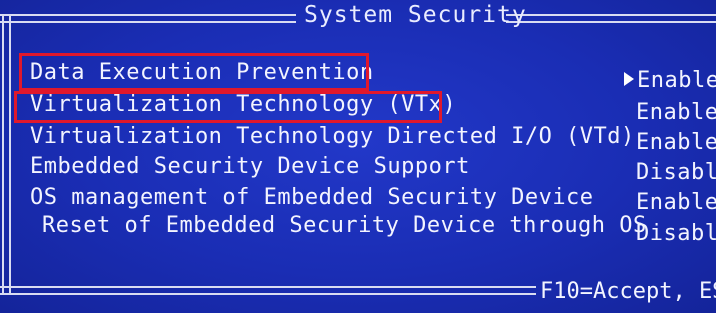  What do you see at coordinates (676, 202) in the screenshot?
I see `setting-value-os-management-embedded-security-device: Enable` at bounding box center [676, 202].